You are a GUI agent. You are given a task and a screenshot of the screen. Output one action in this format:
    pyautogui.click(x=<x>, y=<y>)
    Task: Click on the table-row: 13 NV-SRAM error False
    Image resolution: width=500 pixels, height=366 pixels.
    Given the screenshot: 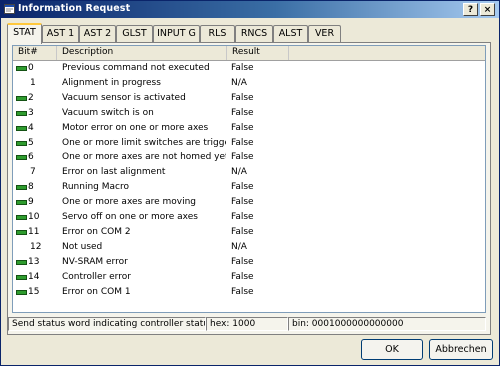 What is the action you would take?
    pyautogui.click(x=249, y=262)
    